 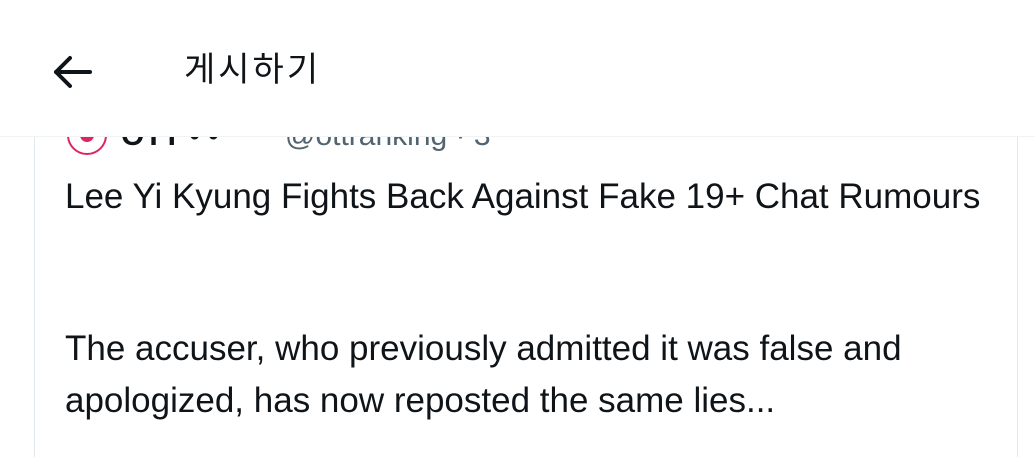 I want to click on author-display-name: OTT • •, so click(x=170, y=146).